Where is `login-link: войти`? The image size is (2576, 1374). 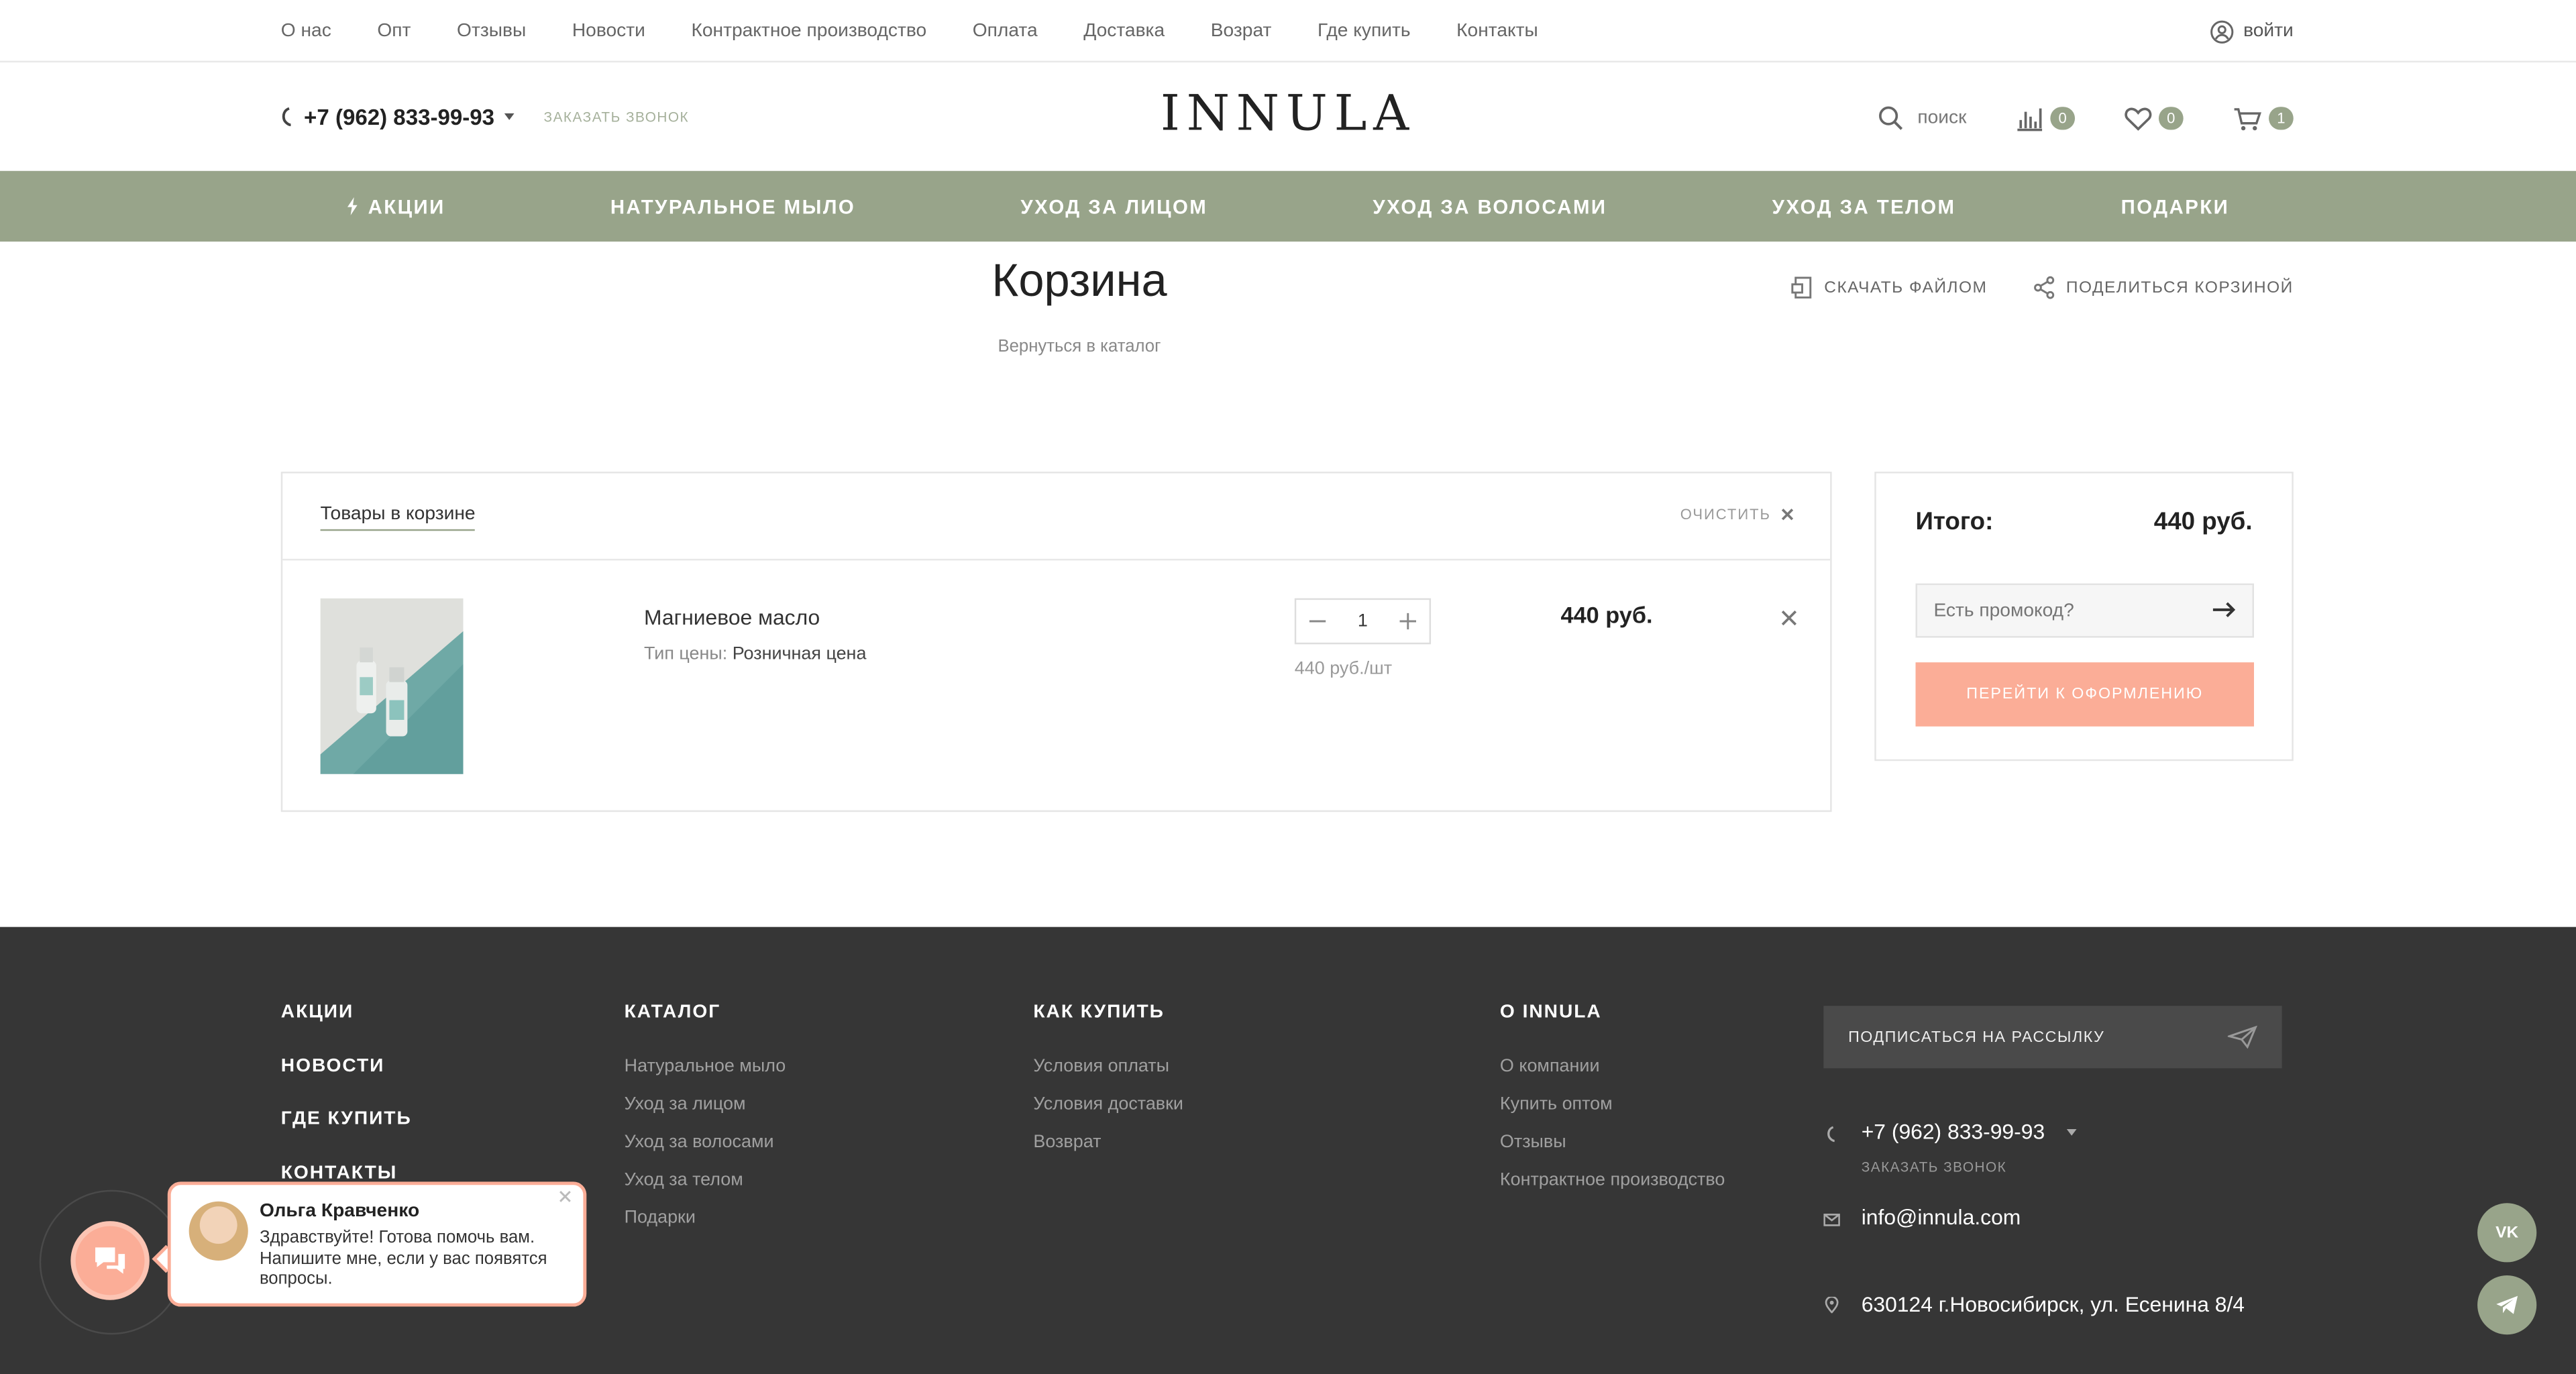
login-link: войти is located at coordinates (2251, 31).